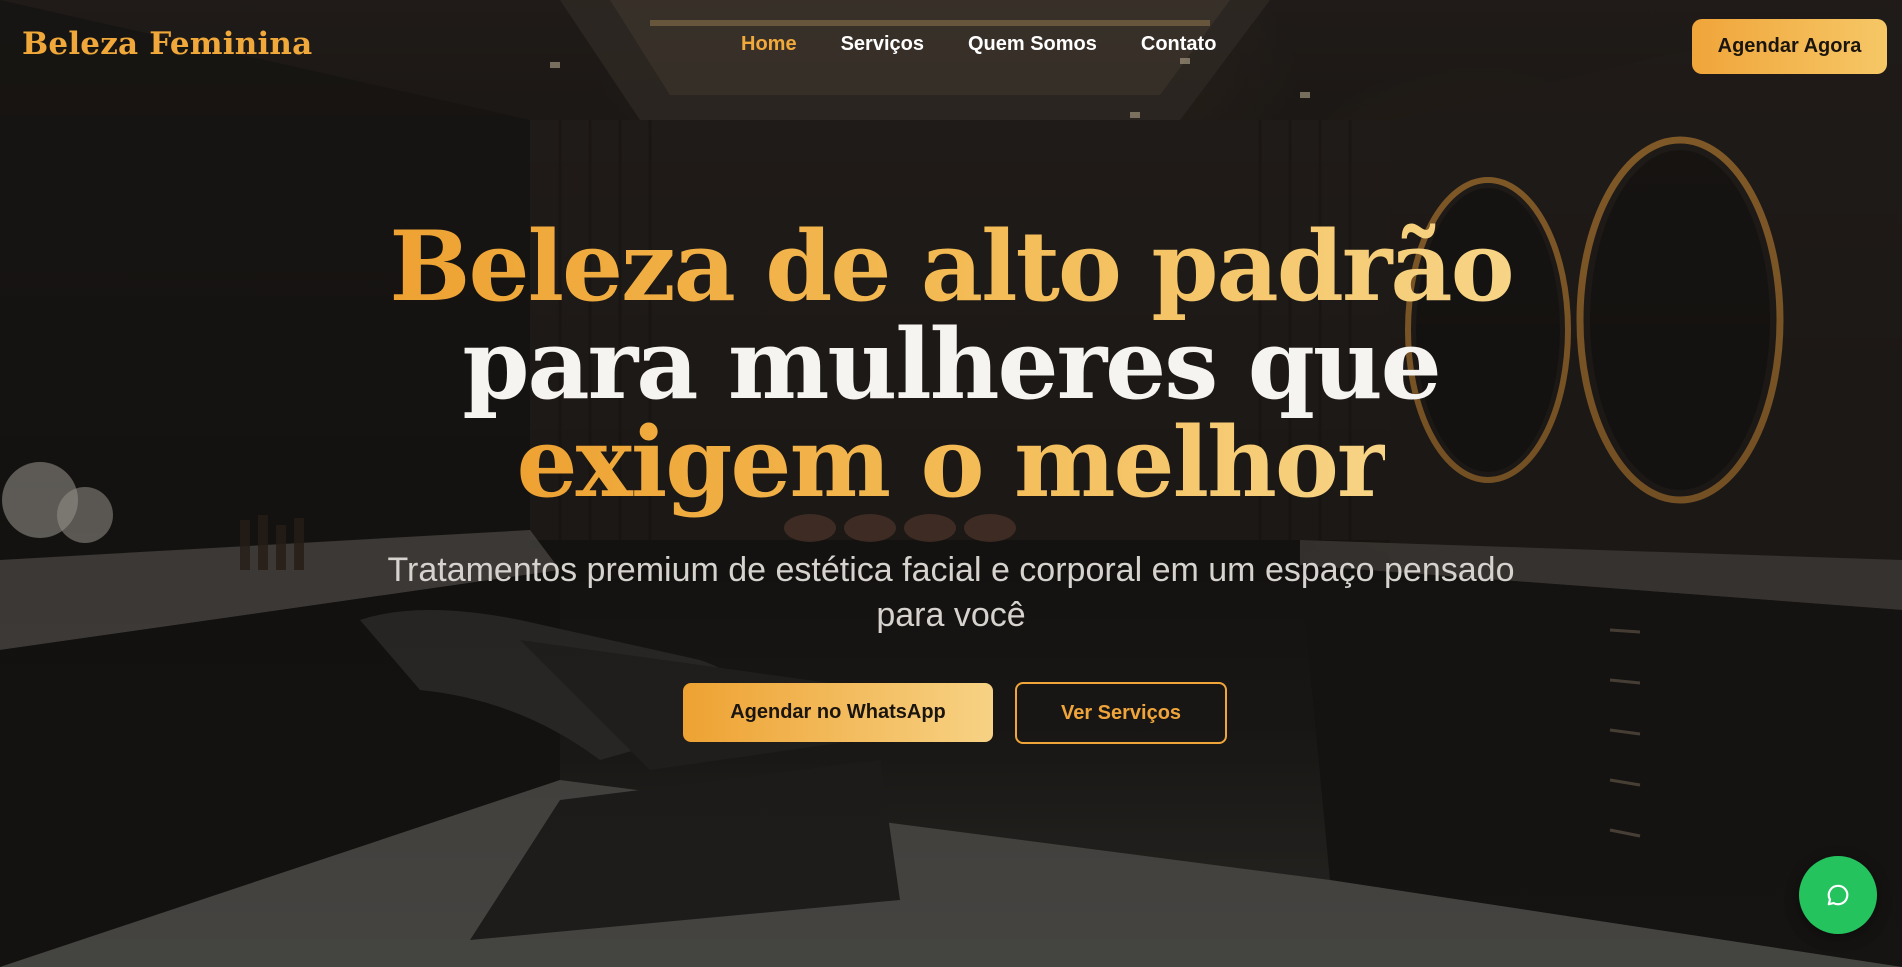 This screenshot has width=1902, height=967. I want to click on whatsapp-chat-button, so click(1838, 895).